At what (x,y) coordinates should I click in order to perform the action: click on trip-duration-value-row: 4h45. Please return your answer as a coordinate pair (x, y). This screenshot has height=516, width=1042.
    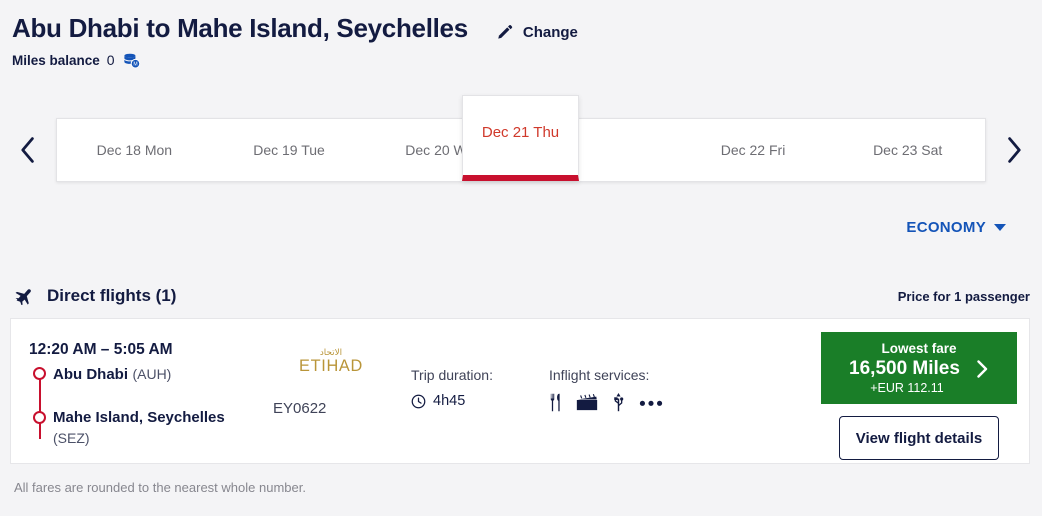
    Looking at the image, I should click on (452, 401).